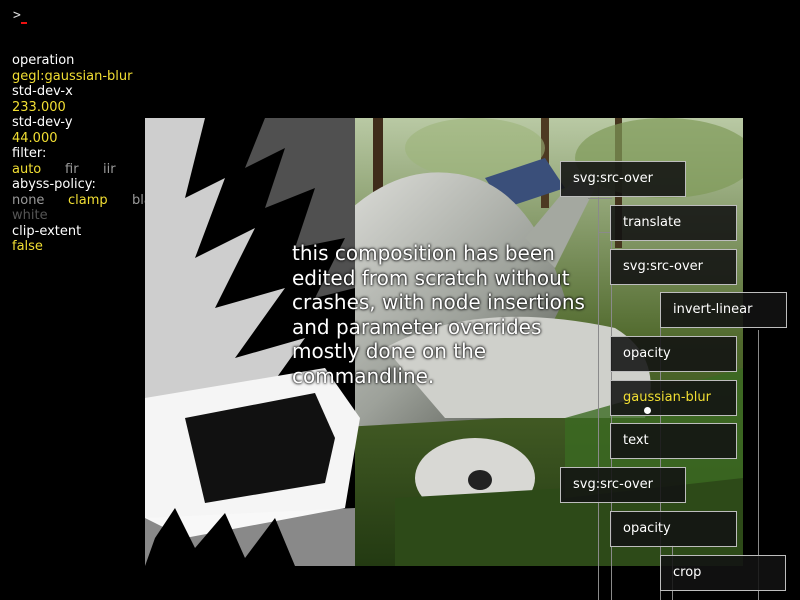 The height and width of the screenshot is (600, 800). Describe the element at coordinates (24, 23) in the screenshot. I see `text-cursor` at that location.